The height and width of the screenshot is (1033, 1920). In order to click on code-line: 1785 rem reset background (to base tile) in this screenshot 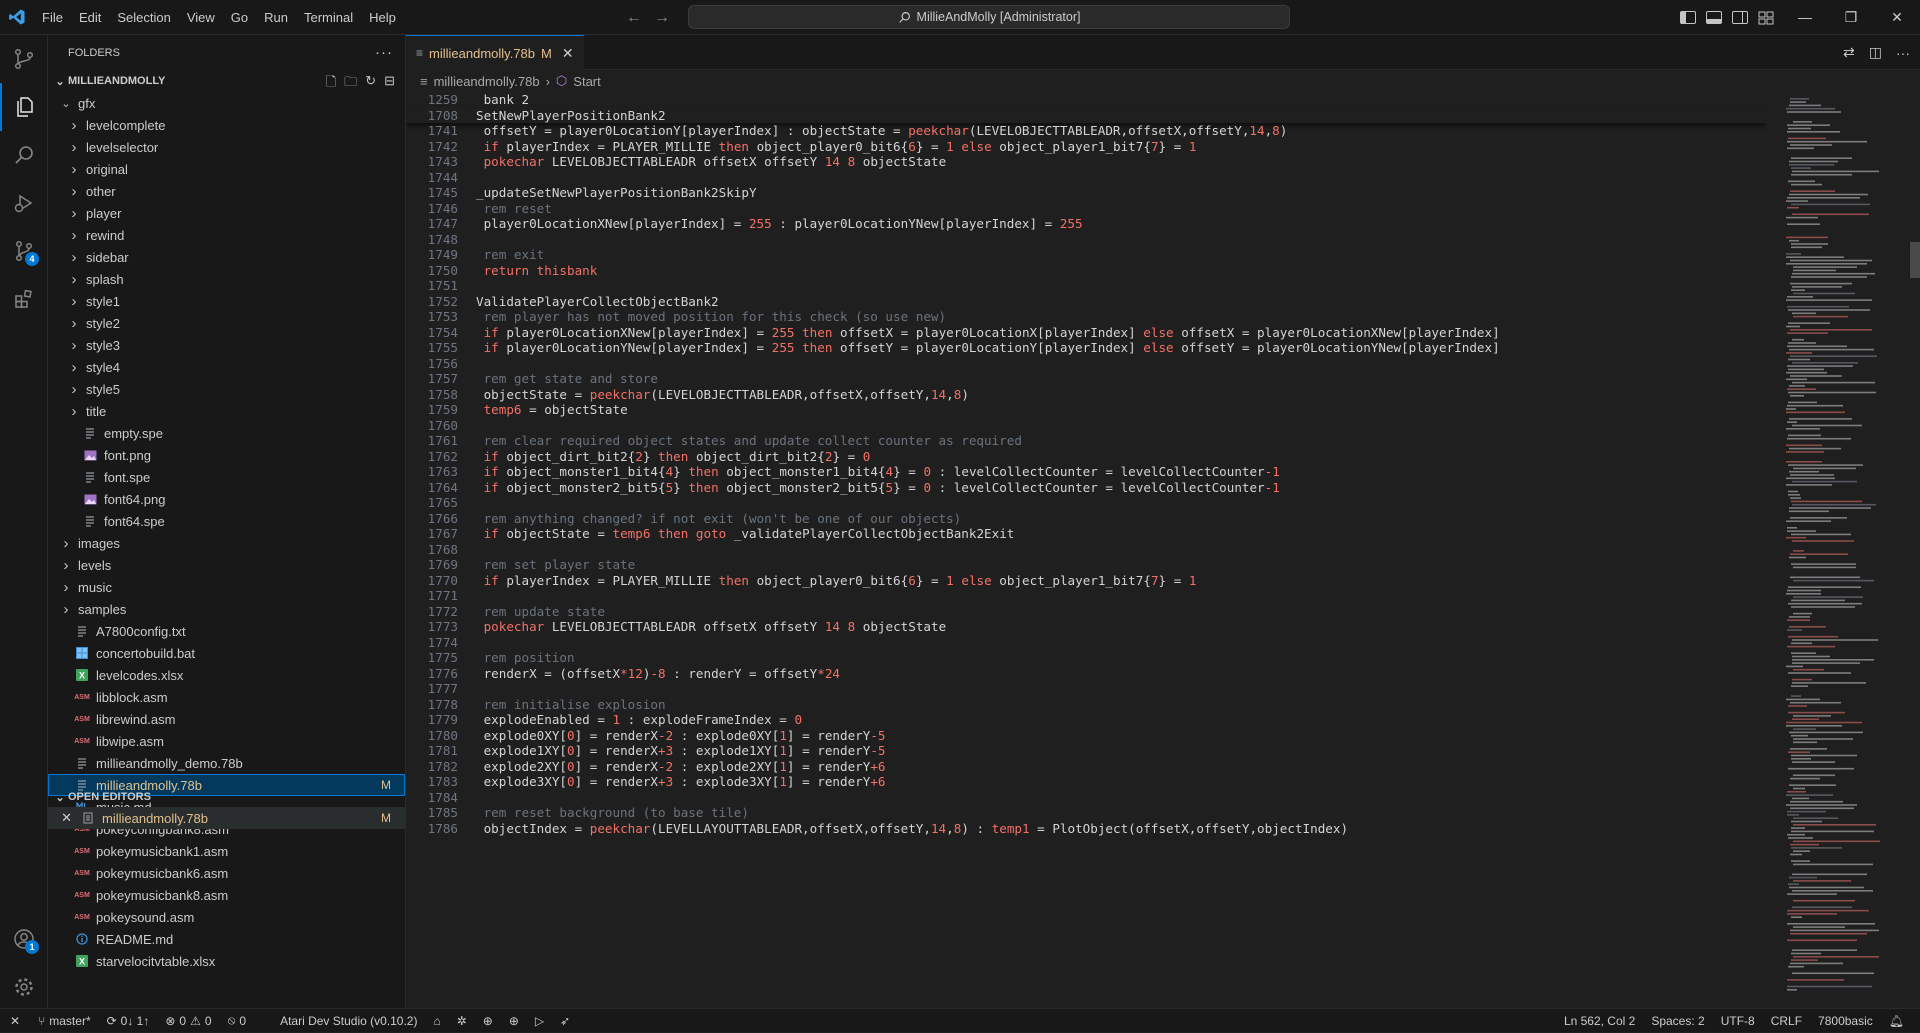, I will do `click(1086, 813)`.